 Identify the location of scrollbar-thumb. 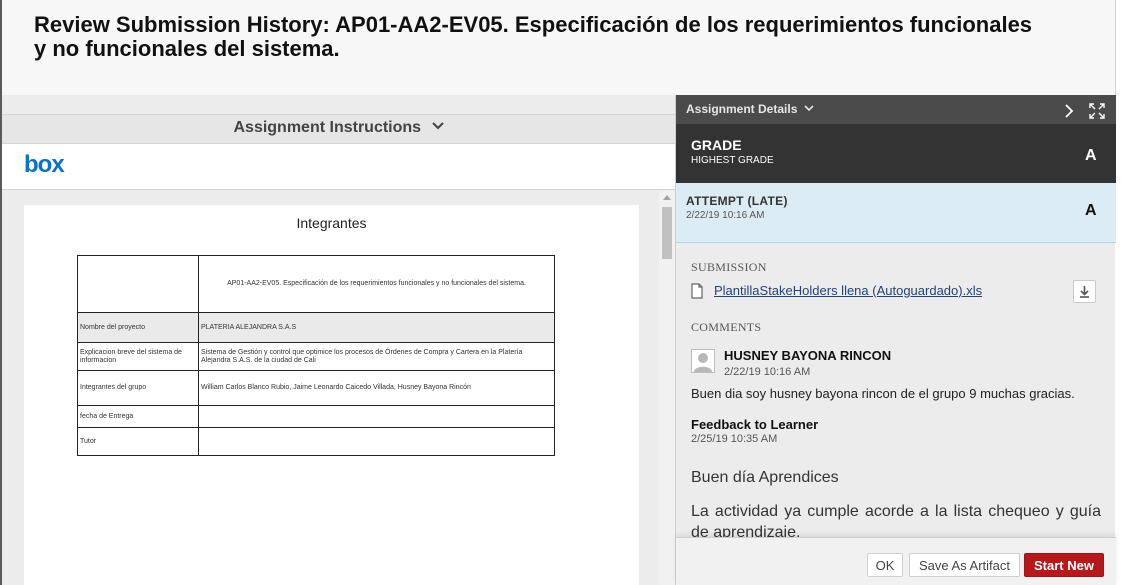
(667, 233).